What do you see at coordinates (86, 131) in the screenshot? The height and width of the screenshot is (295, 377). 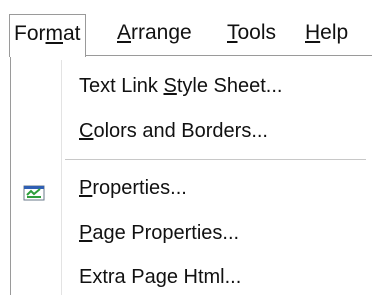 I see `label-mnemonic: C` at bounding box center [86, 131].